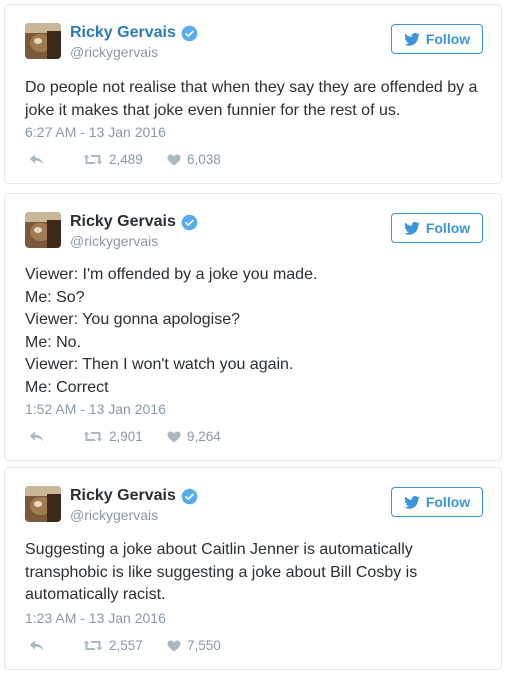 This screenshot has width=507, height=674. What do you see at coordinates (95, 132) in the screenshot?
I see `tweet-timestamp: 6:27 AM - 13 Jan 2016` at bounding box center [95, 132].